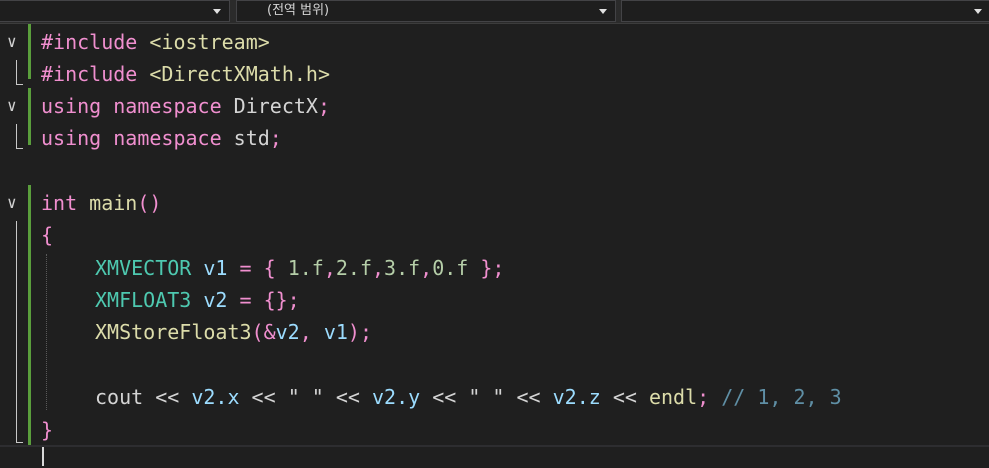  What do you see at coordinates (59, 203) in the screenshot?
I see `keyword: int` at bounding box center [59, 203].